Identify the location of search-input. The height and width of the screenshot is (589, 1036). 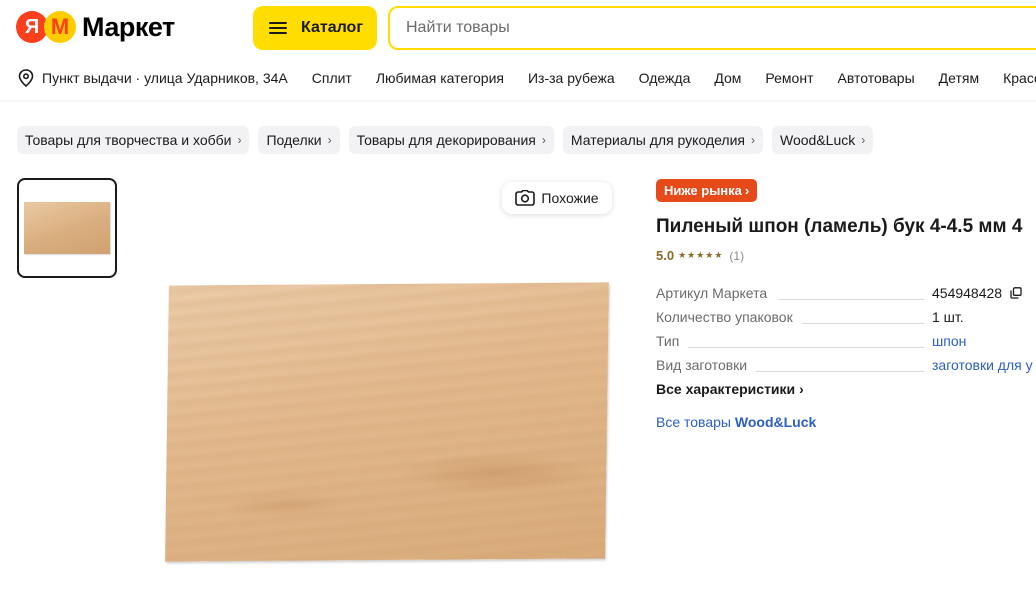
(713, 28).